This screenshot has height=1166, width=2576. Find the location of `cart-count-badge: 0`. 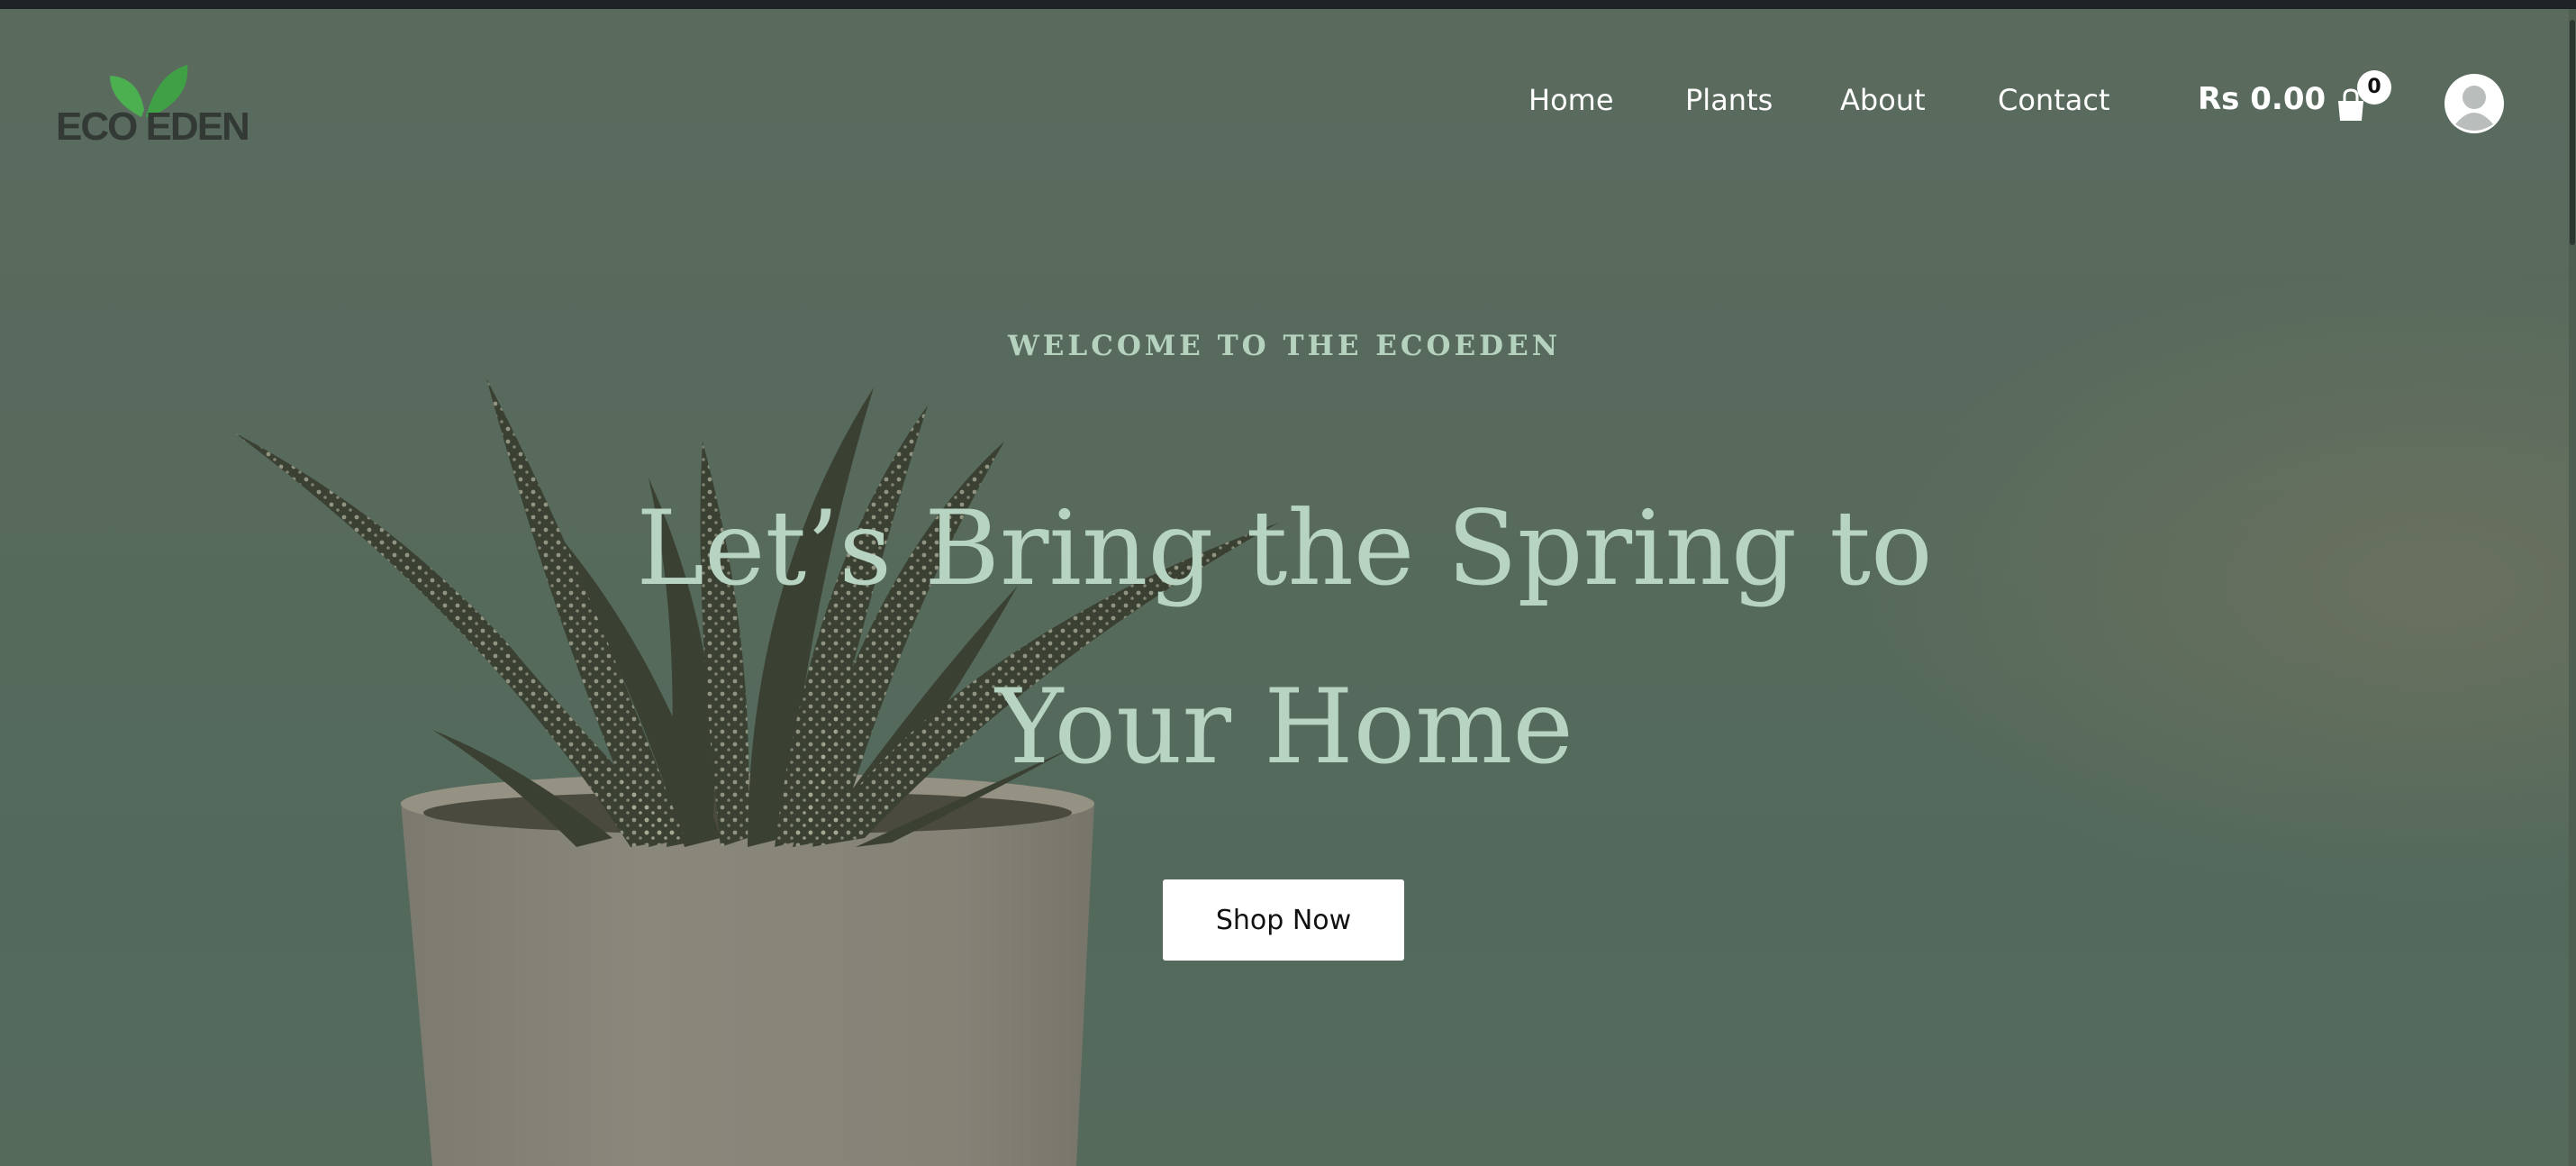

cart-count-badge: 0 is located at coordinates (2374, 87).